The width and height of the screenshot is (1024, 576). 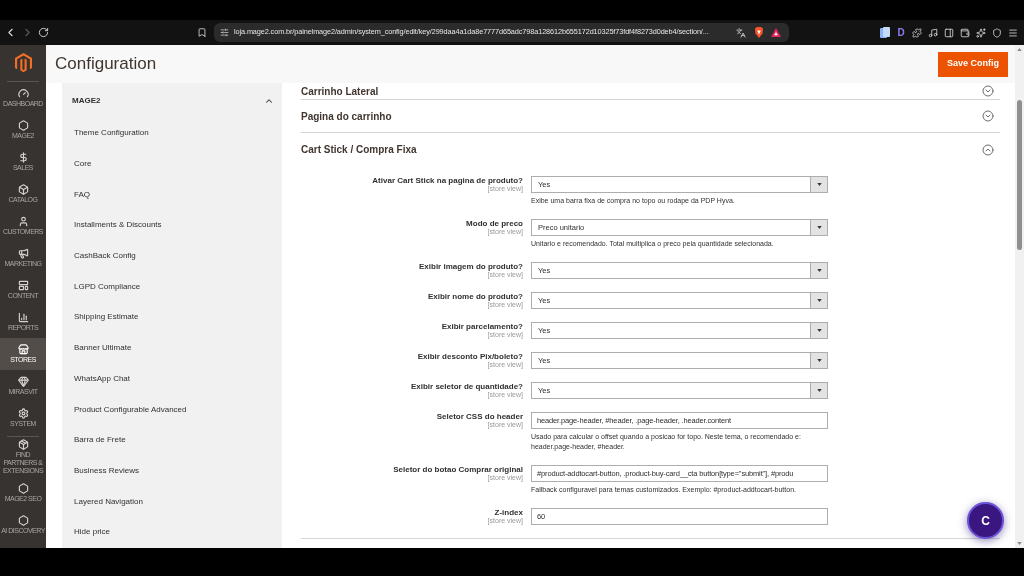 What do you see at coordinates (172, 379) in the screenshot?
I see `config-tab-link: WhatsApp Chat` at bounding box center [172, 379].